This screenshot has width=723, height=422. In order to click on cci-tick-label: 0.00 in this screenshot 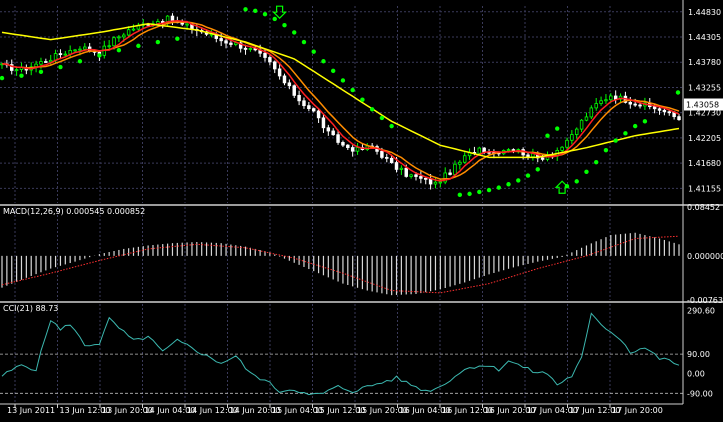, I will do `click(696, 374)`.